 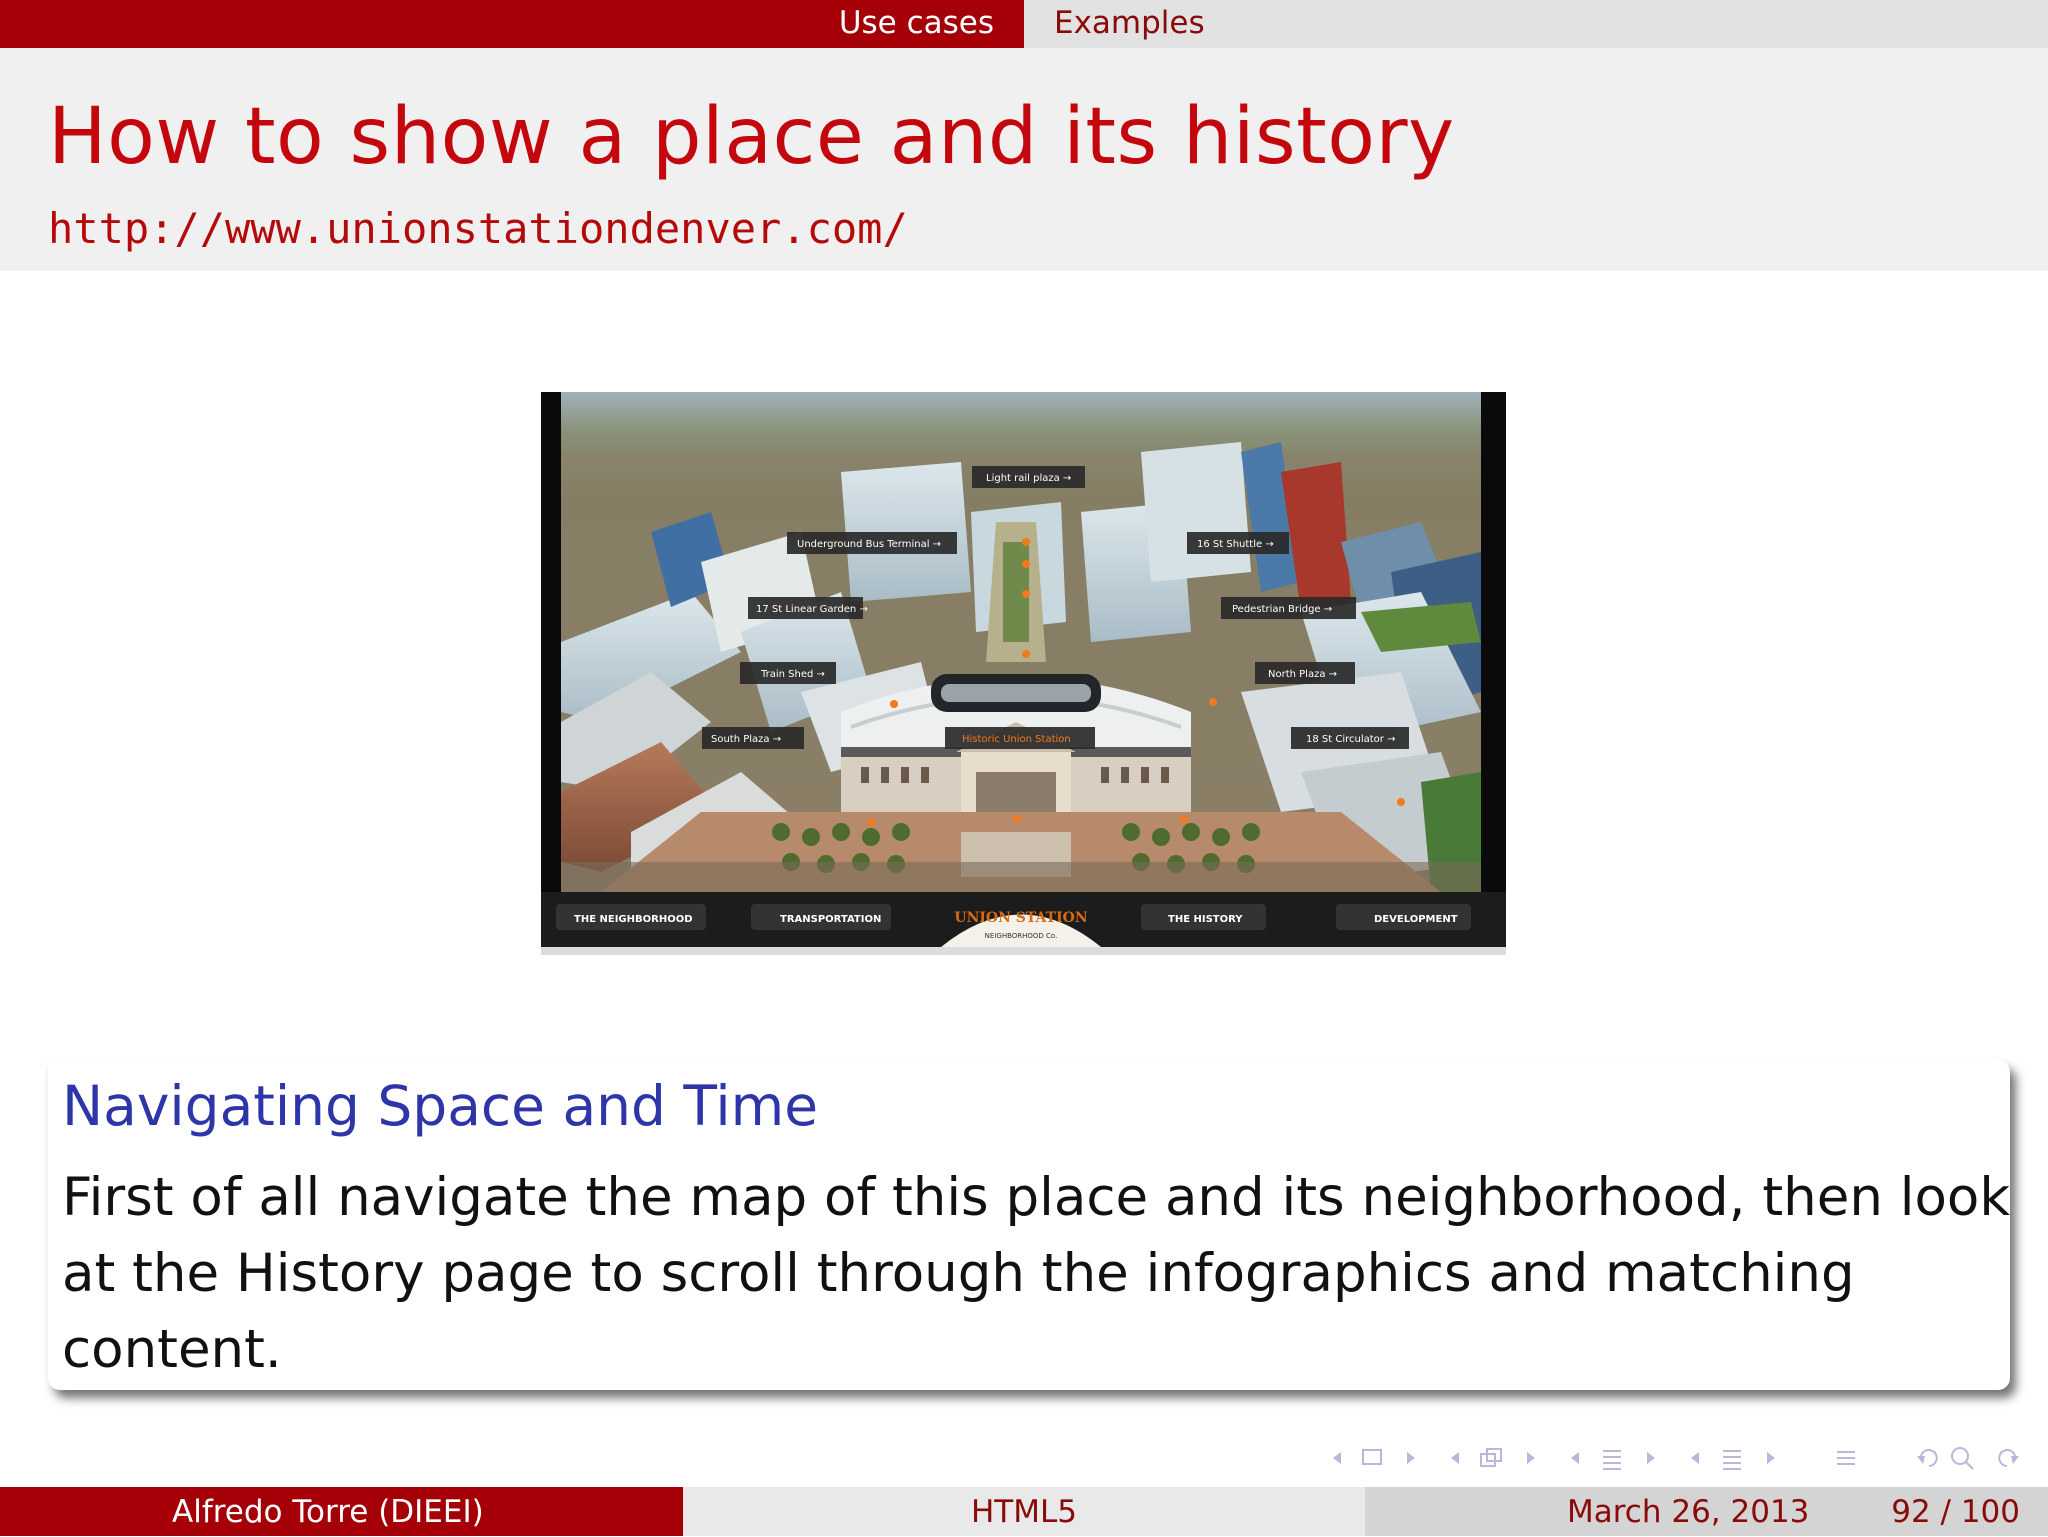 What do you see at coordinates (792, 674) in the screenshot?
I see `map-label: Train Shed →` at bounding box center [792, 674].